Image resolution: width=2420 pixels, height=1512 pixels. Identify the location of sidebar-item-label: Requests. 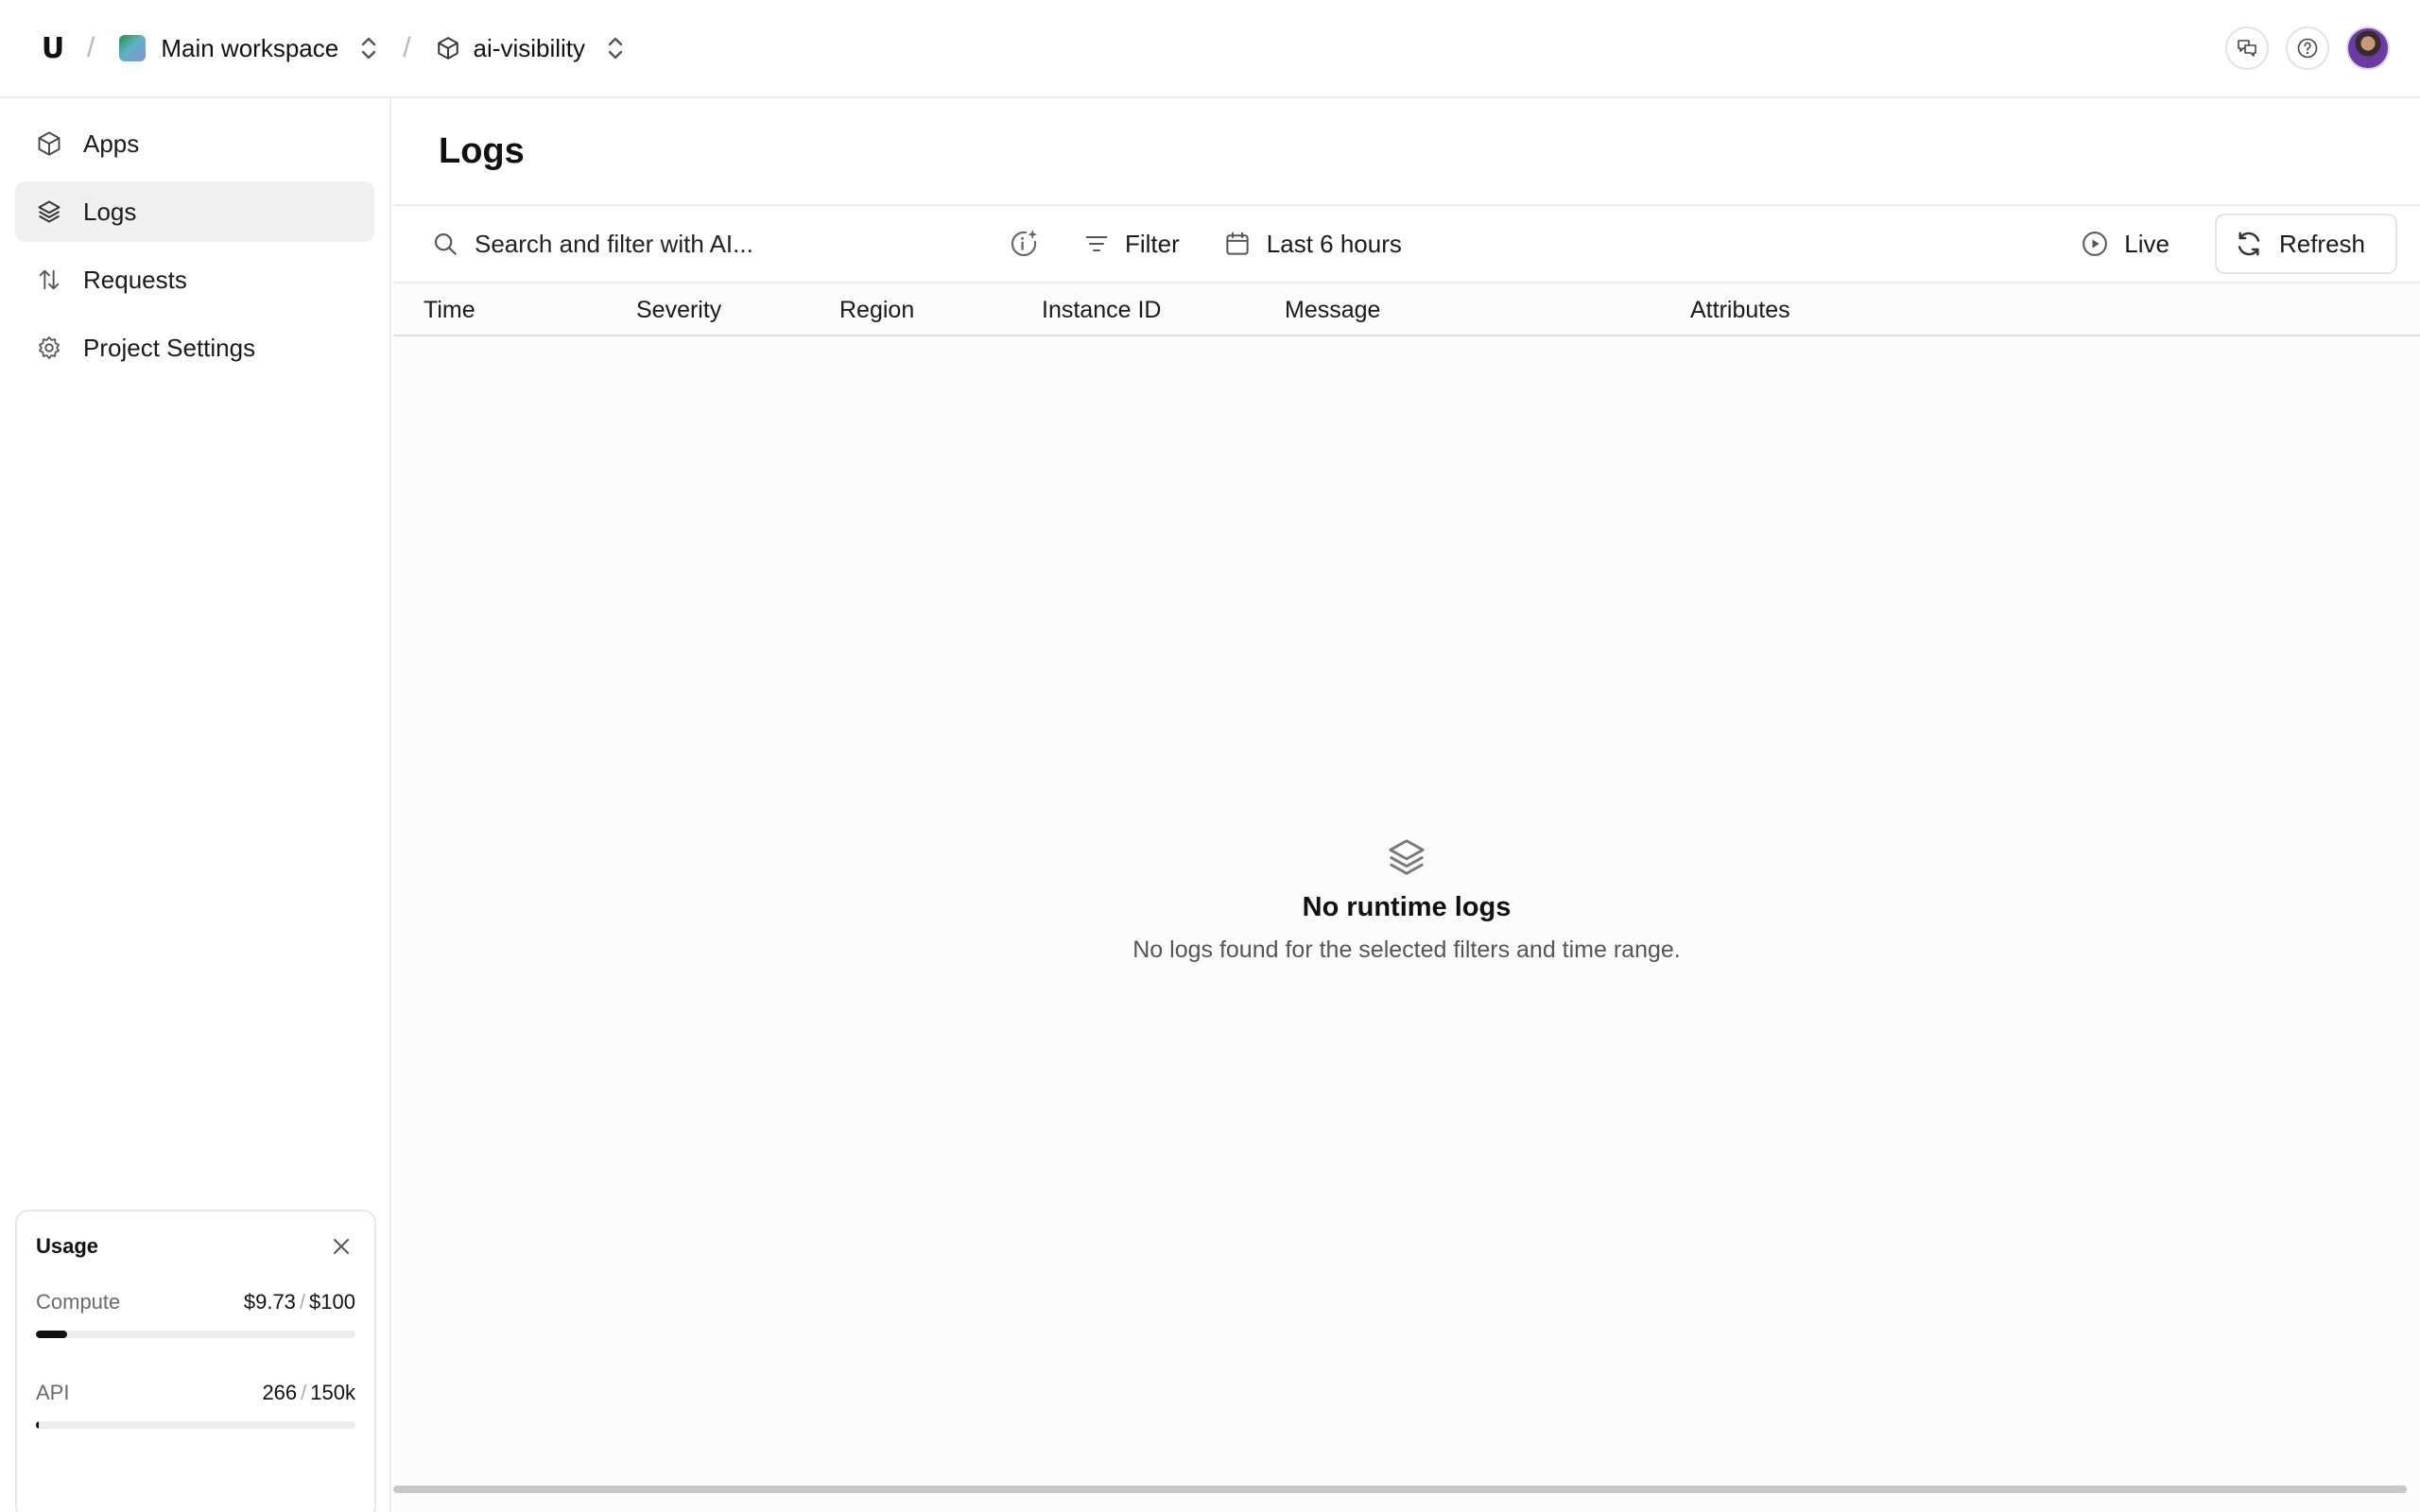
(135, 279).